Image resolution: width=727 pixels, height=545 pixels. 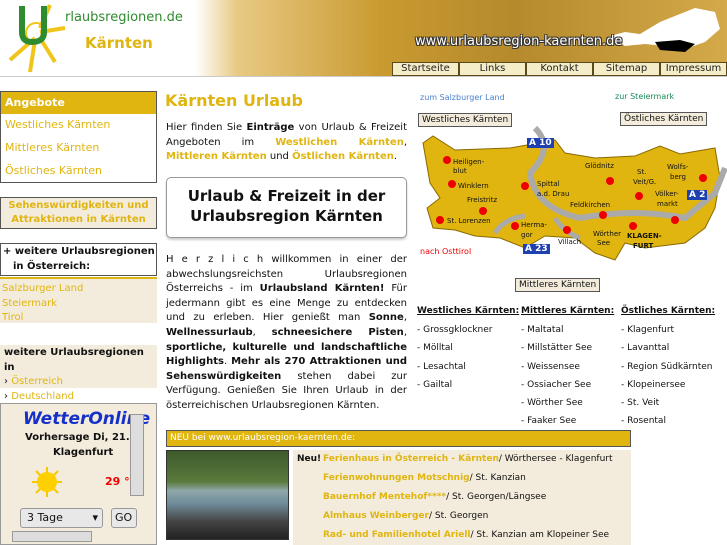 What do you see at coordinates (557, 348) in the screenshot?
I see `region-item: - Millstätter See` at bounding box center [557, 348].